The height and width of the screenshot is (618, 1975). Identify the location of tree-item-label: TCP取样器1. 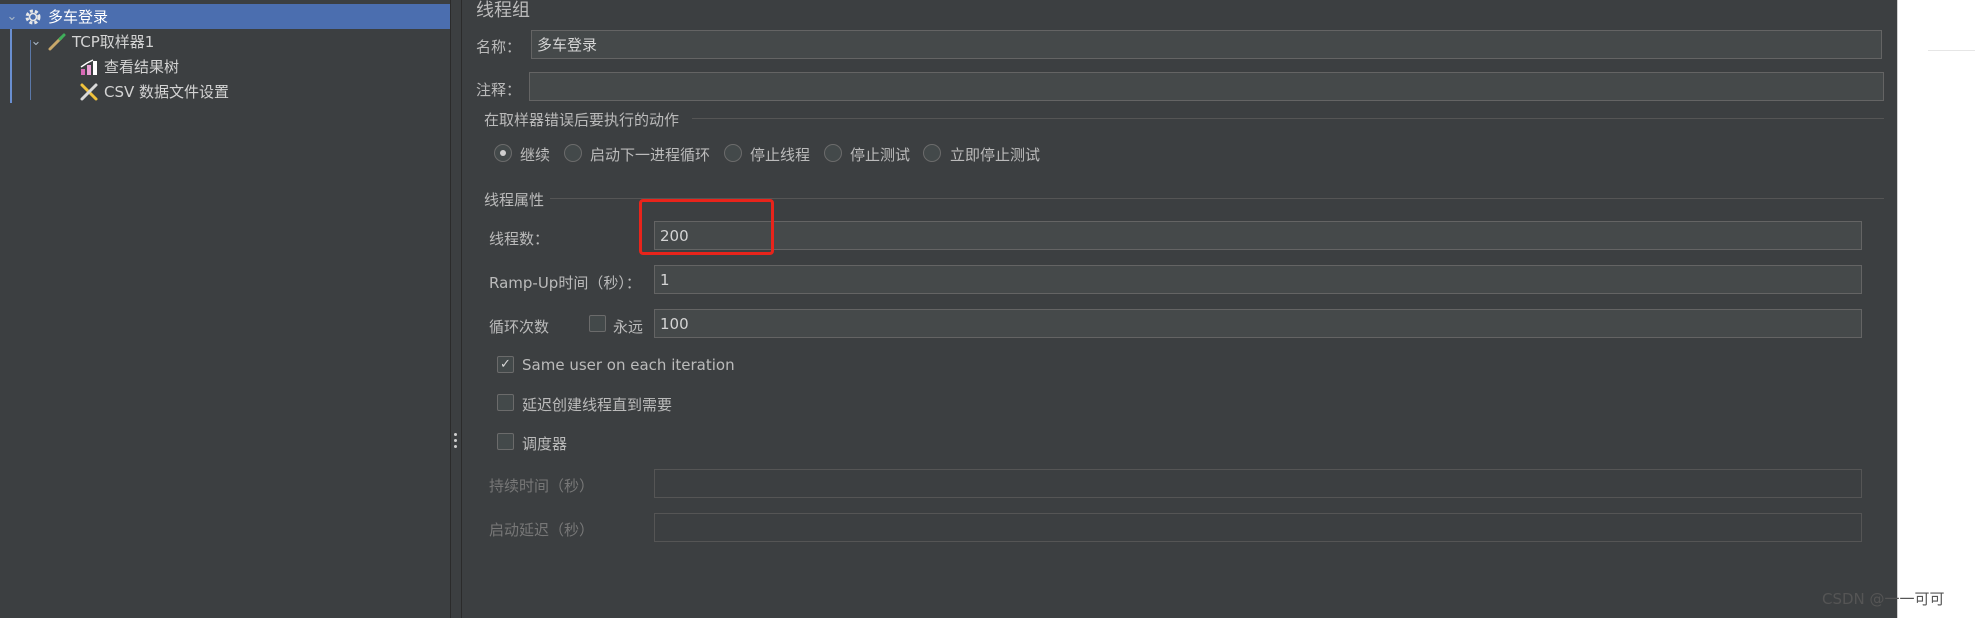
(113, 42).